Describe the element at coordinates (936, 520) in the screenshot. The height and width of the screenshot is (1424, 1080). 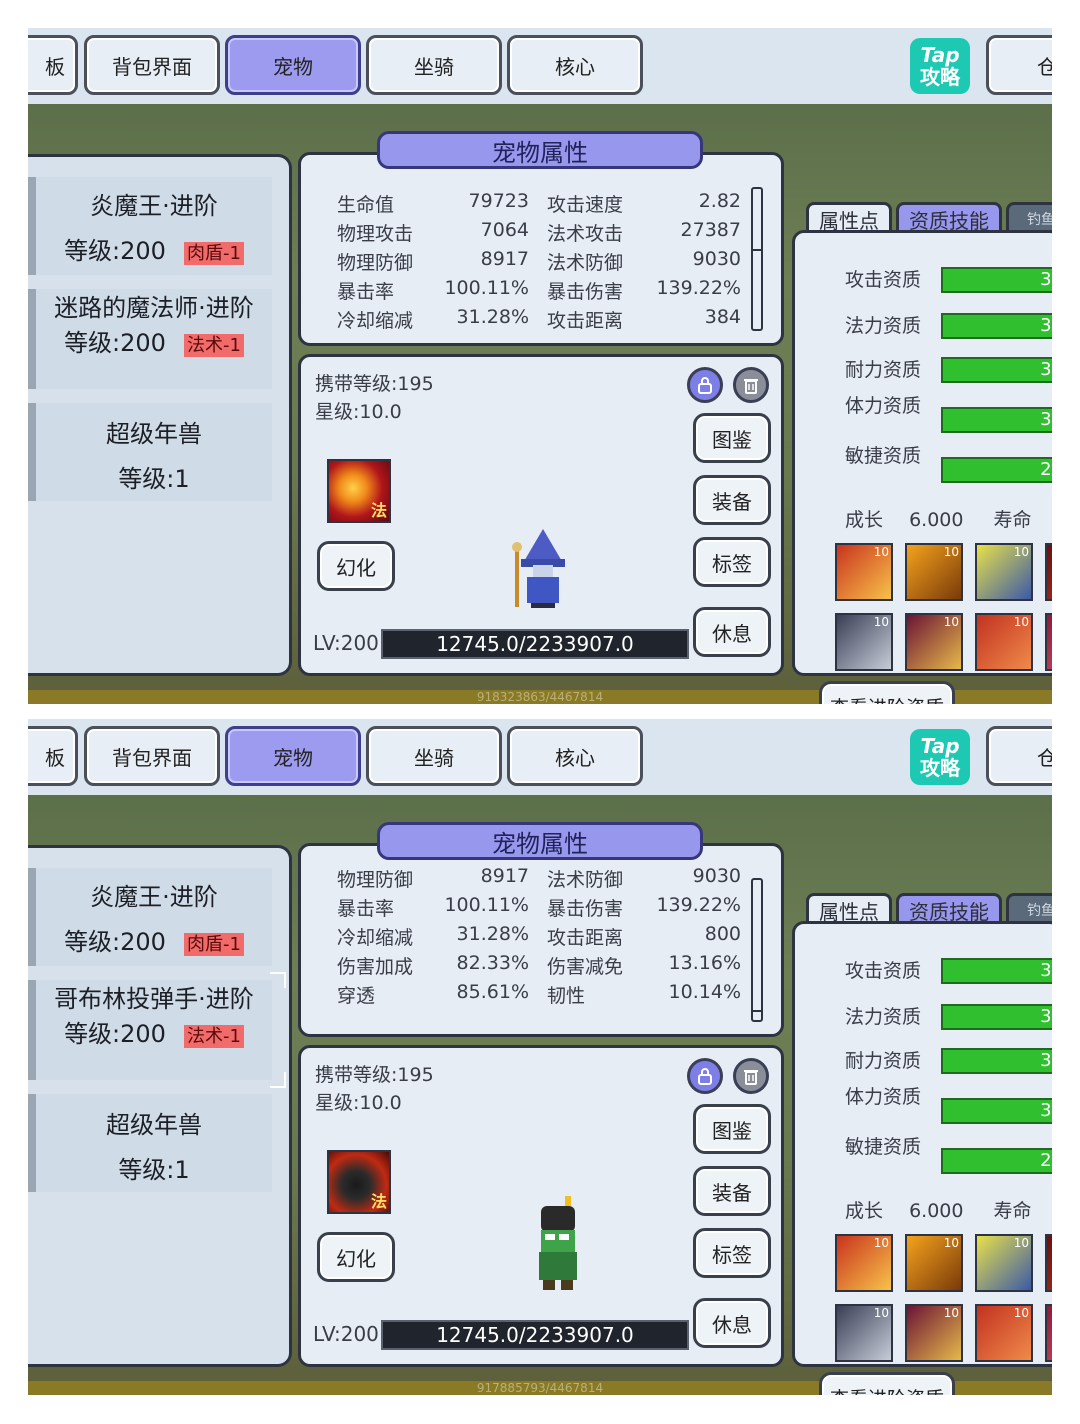
I see `growth-value: 6.000` at that location.